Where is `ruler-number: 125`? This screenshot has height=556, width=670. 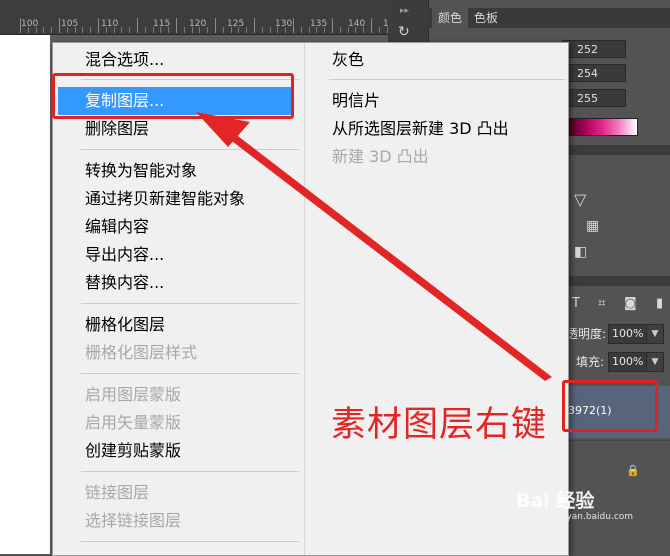 ruler-number: 125 is located at coordinates (236, 24).